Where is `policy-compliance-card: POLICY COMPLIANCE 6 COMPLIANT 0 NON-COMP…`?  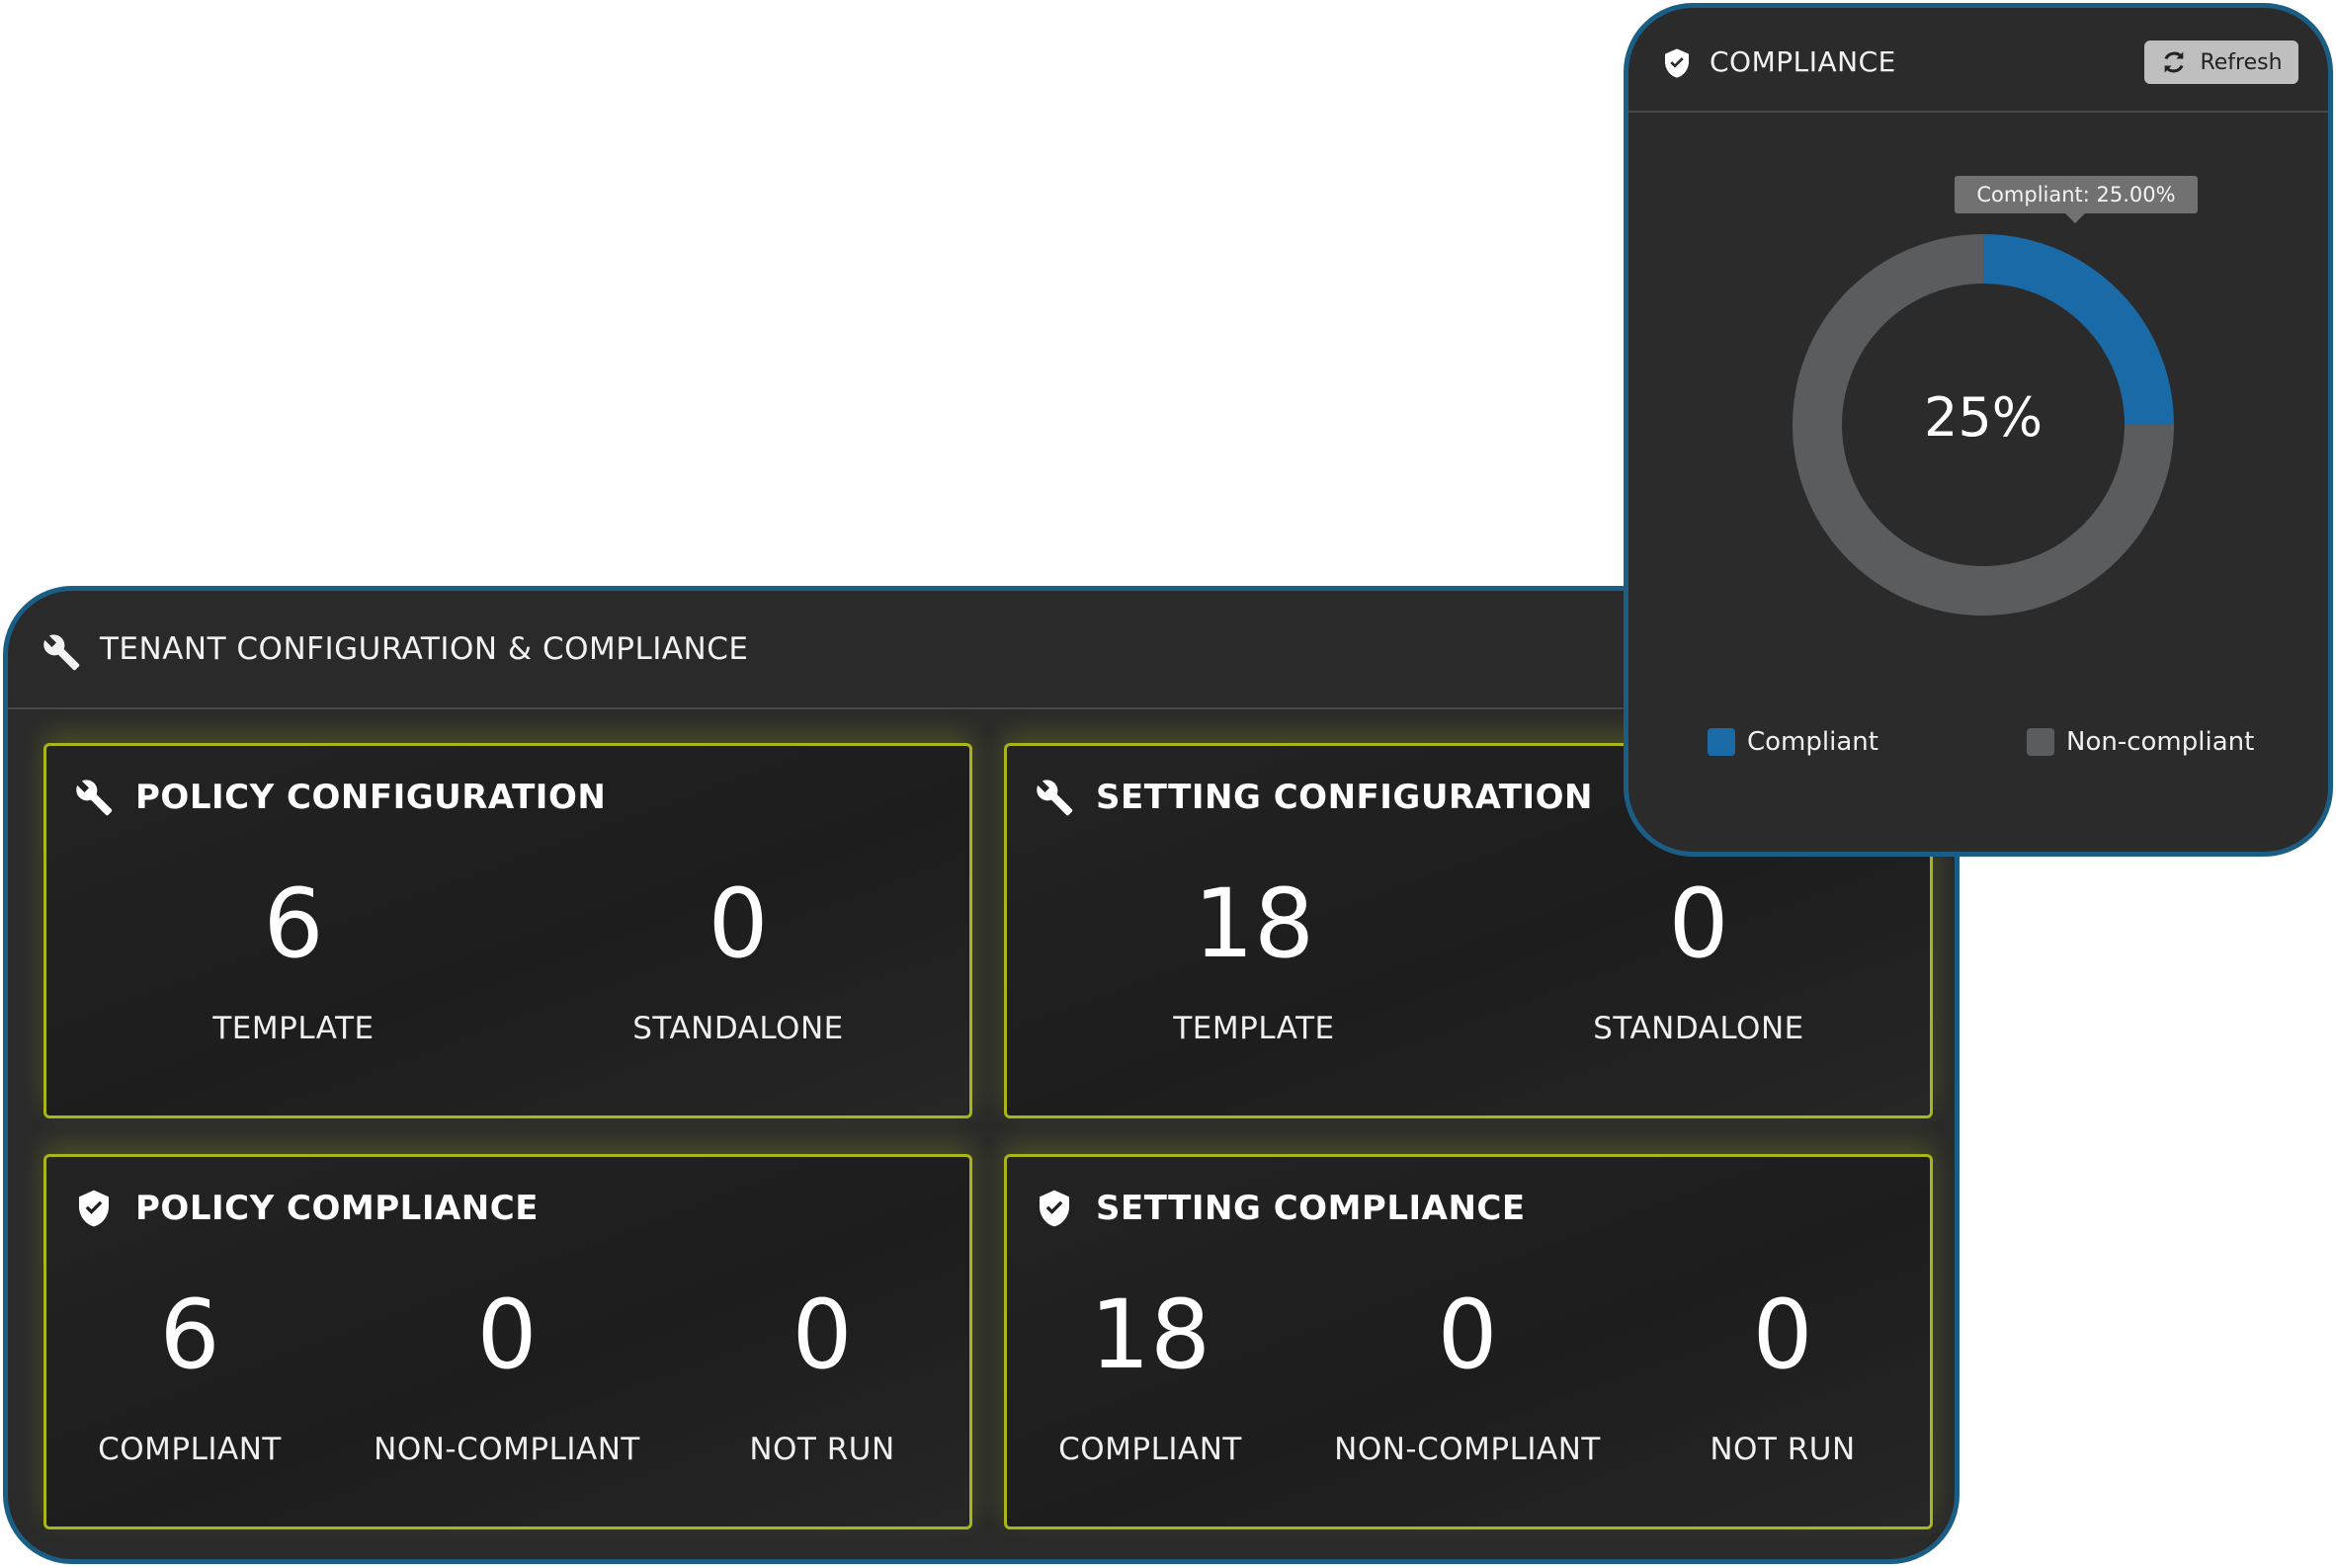
policy-compliance-card: POLICY COMPLIANCE 6 COMPLIANT 0 NON-COMP… is located at coordinates (508, 1341).